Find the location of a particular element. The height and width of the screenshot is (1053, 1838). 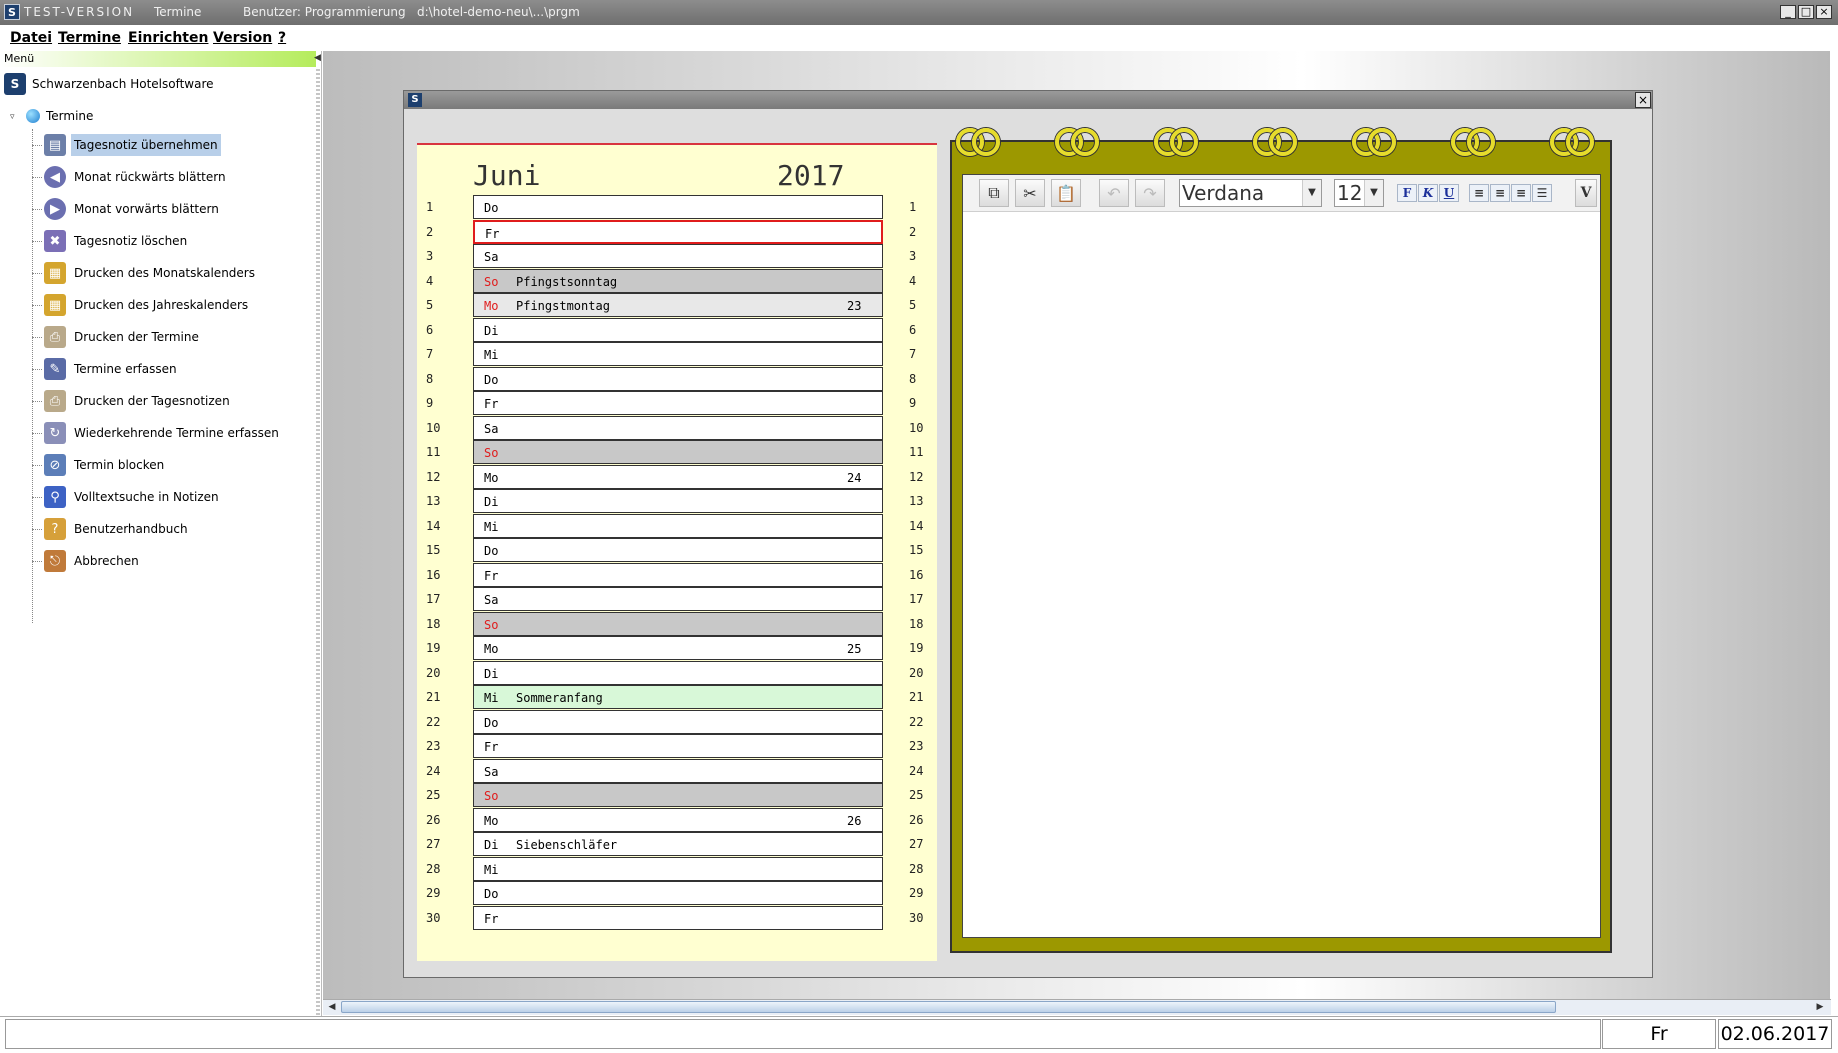

paste-icon: 📋 is located at coordinates (1066, 193).